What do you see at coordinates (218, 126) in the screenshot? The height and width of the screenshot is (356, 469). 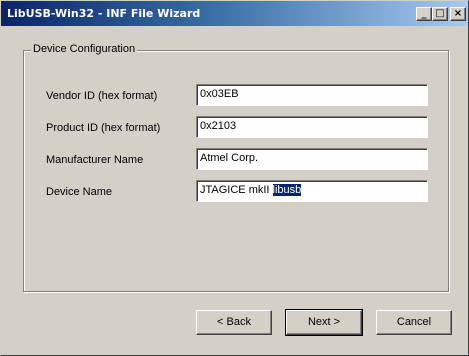 I see `product-id-value: 0x2103` at bounding box center [218, 126].